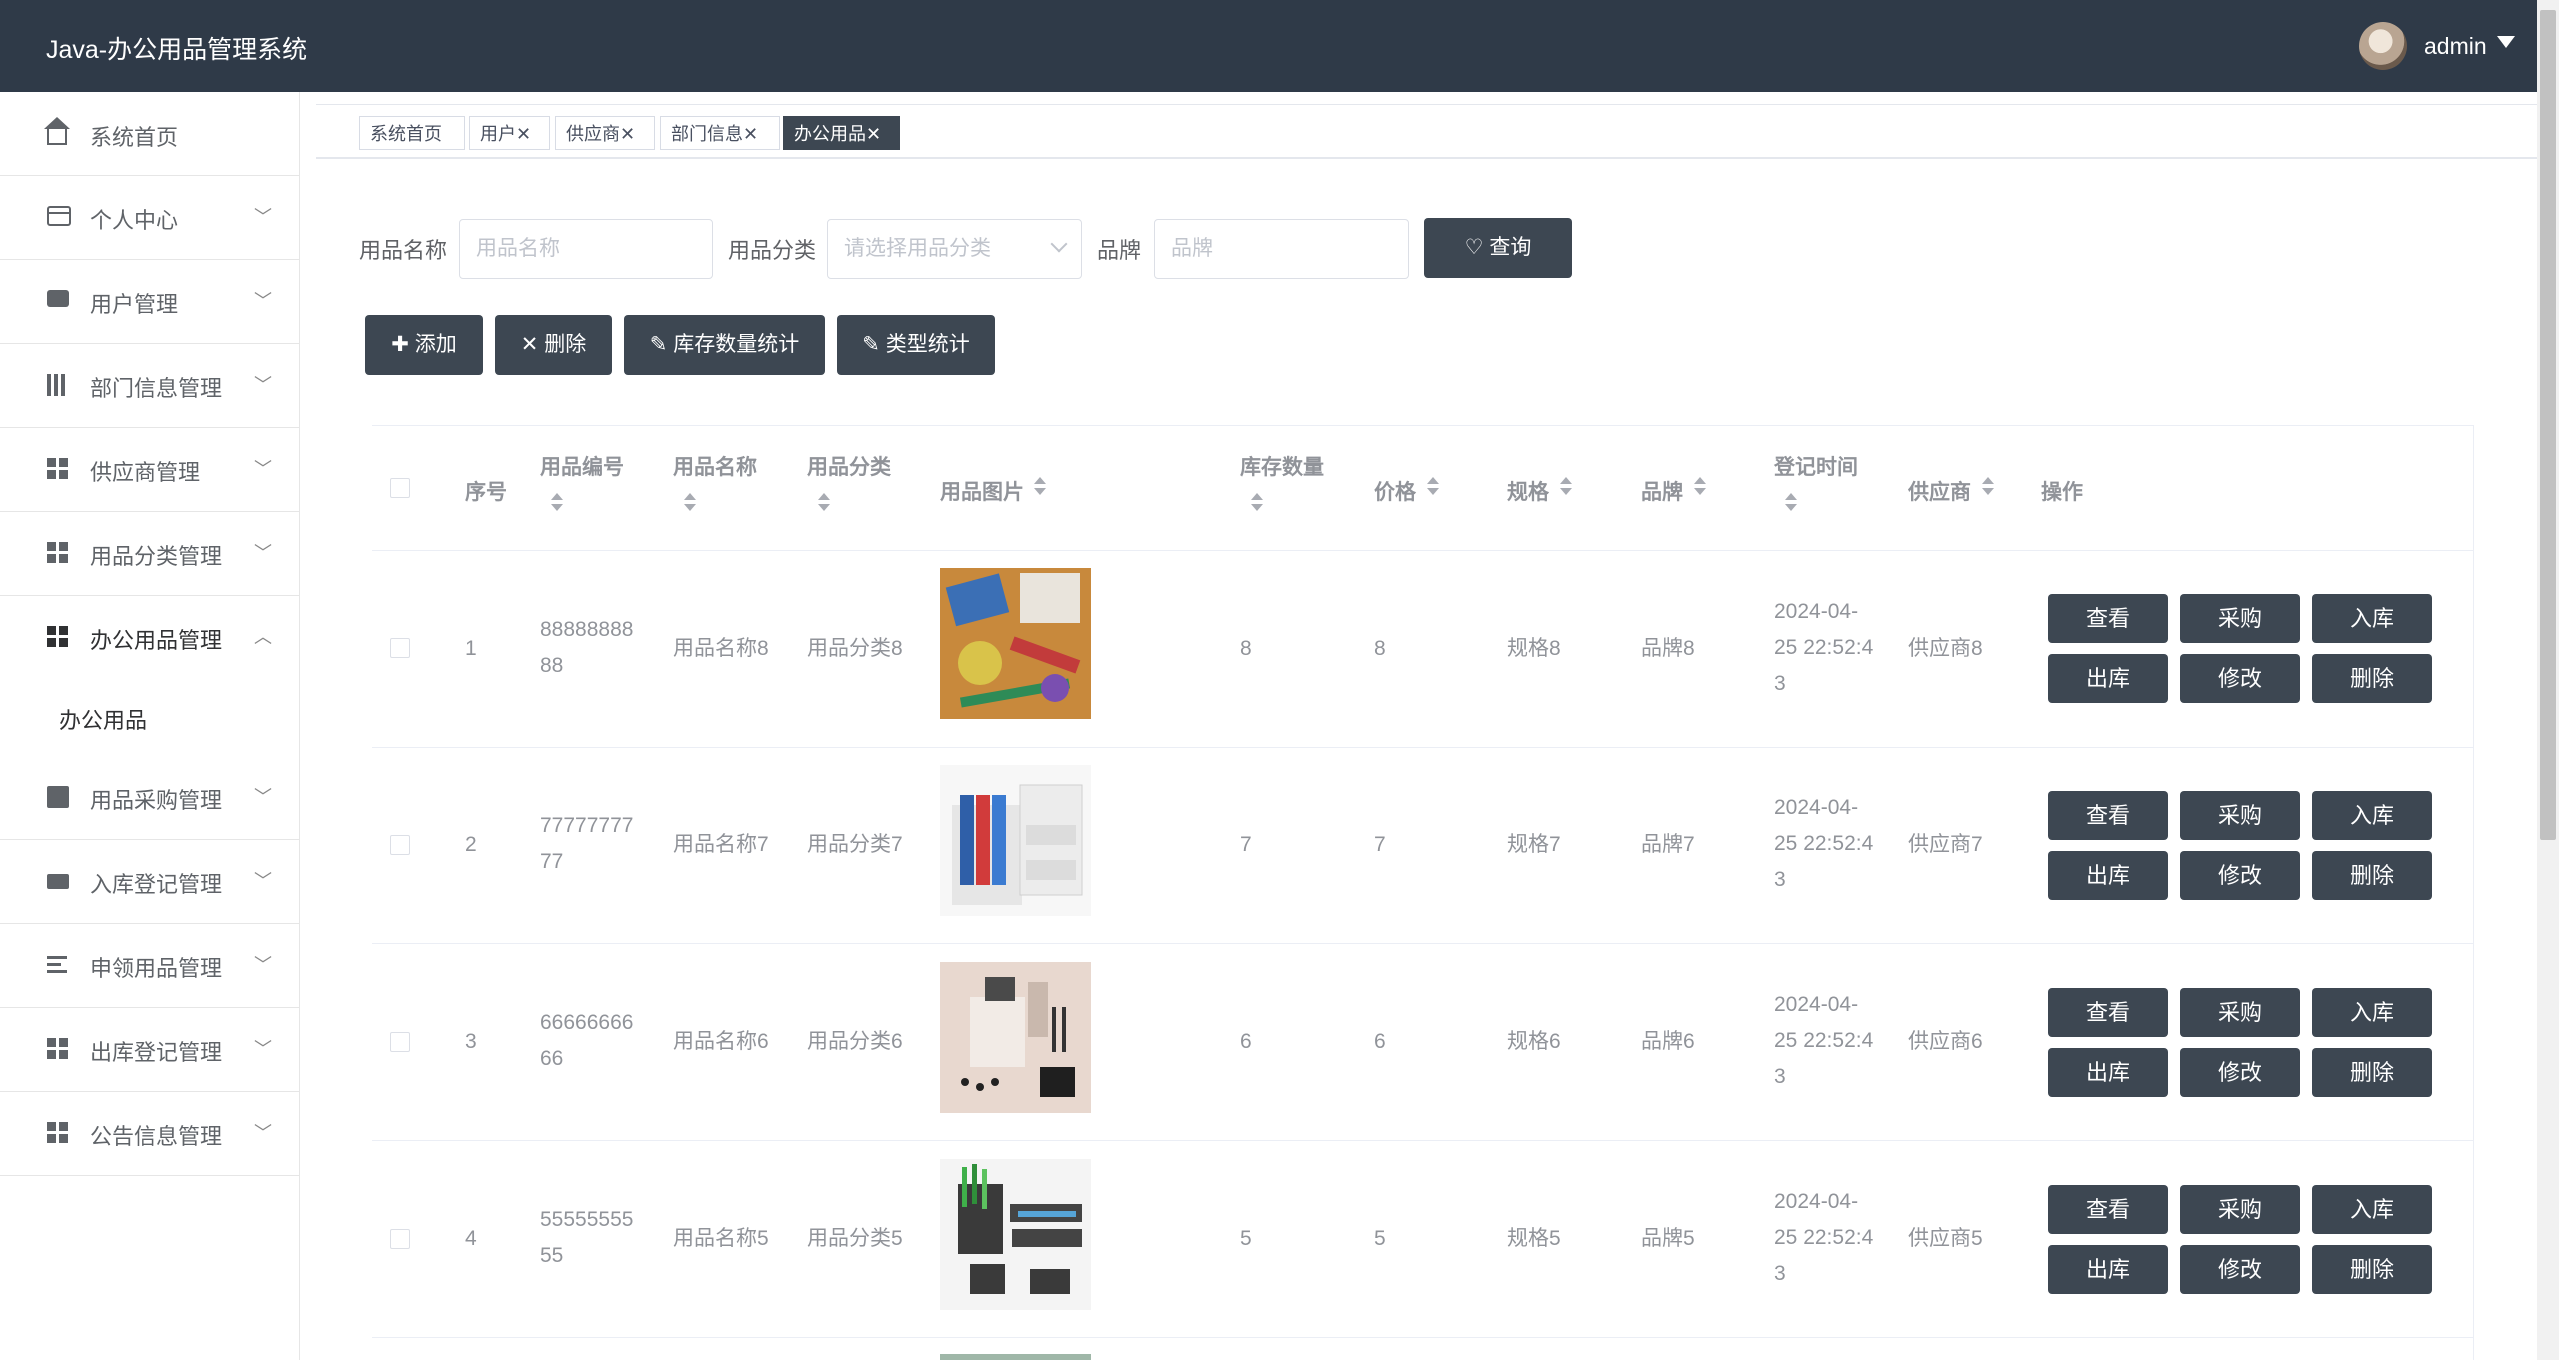 Image resolution: width=2559 pixels, height=1360 pixels. What do you see at coordinates (982, 491) in the screenshot?
I see `header-image: 用品图片` at bounding box center [982, 491].